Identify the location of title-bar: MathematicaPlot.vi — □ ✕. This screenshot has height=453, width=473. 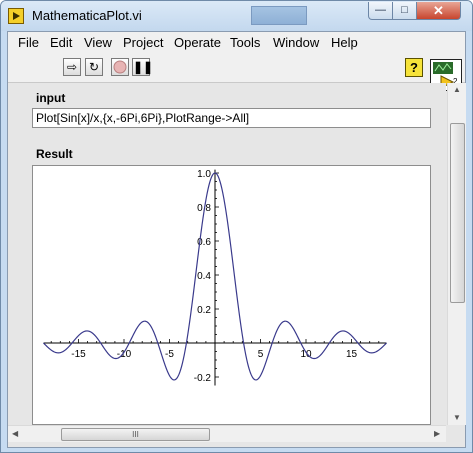
(236, 16).